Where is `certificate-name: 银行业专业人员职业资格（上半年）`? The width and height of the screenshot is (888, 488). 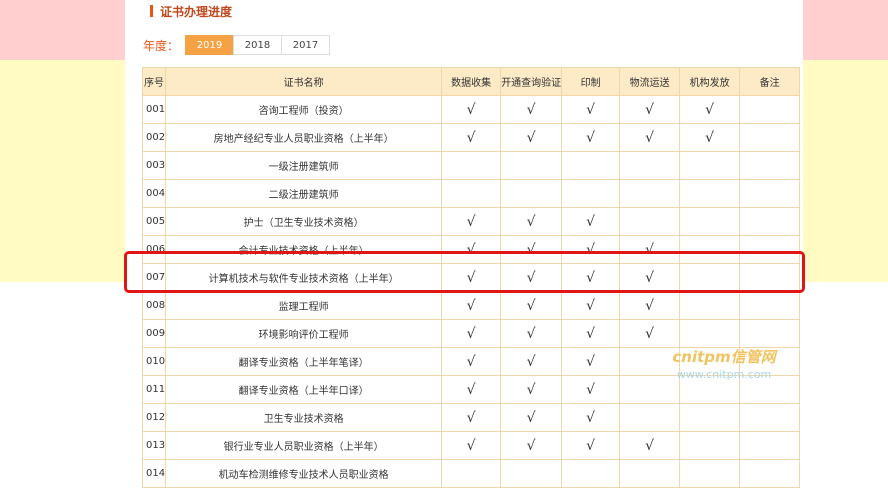
certificate-name: 银行业专业人员职业资格（上半年） is located at coordinates (304, 445).